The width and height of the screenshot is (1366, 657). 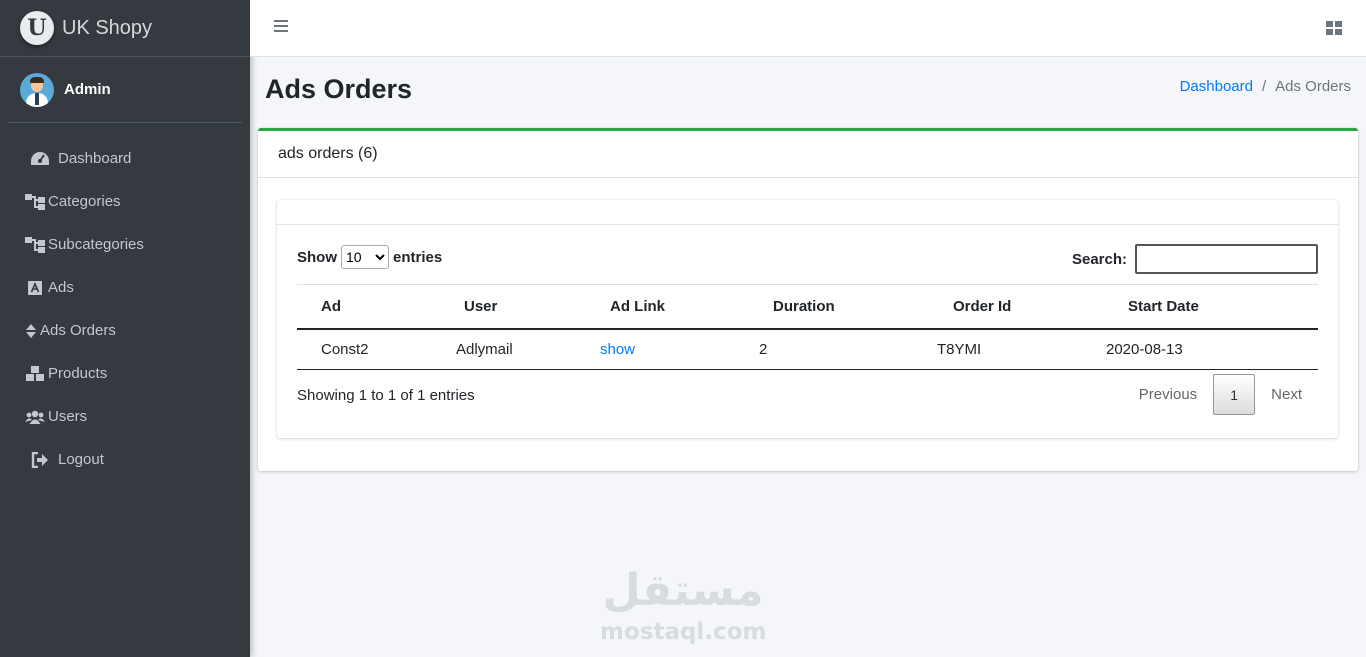 I want to click on cell-order-id: T8YMI, so click(x=1016, y=349).